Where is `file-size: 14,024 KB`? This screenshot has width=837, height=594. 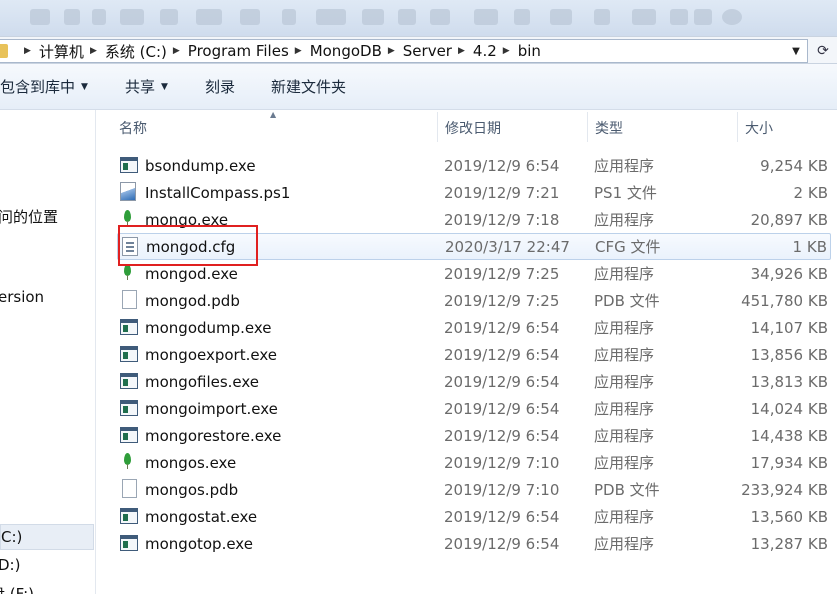 file-size: 14,024 KB is located at coordinates (789, 408).